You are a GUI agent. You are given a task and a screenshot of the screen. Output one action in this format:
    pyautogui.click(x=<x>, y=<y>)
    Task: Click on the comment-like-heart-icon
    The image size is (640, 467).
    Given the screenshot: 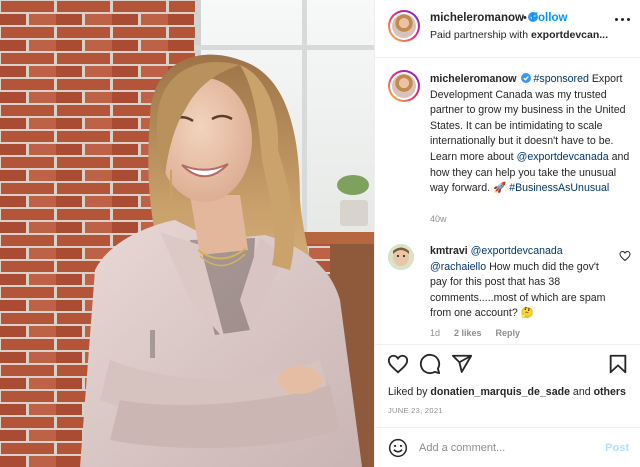 What is the action you would take?
    pyautogui.click(x=625, y=256)
    